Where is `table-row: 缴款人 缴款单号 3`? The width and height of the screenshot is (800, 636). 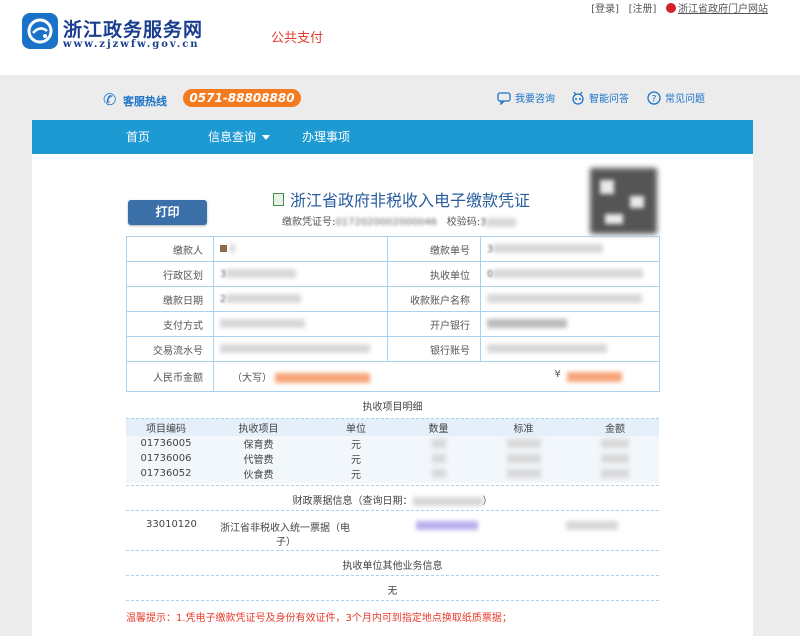 table-row: 缴款人 缴款单号 3 is located at coordinates (393, 249).